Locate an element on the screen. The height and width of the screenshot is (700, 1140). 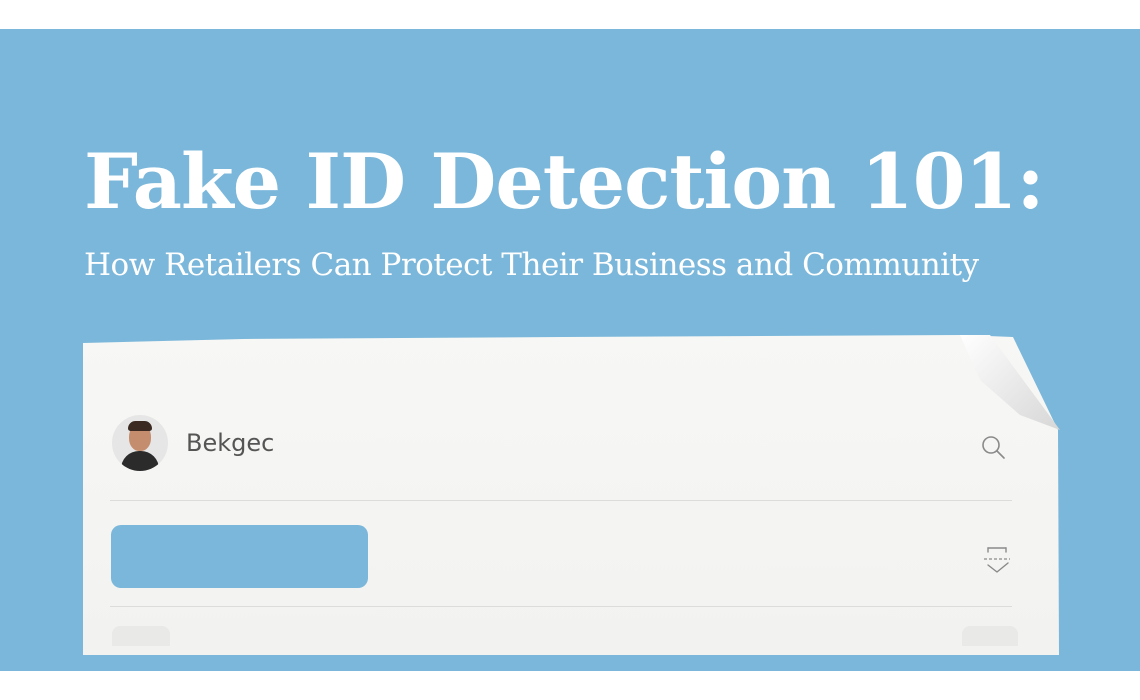
avatar-body is located at coordinates (140, 461).